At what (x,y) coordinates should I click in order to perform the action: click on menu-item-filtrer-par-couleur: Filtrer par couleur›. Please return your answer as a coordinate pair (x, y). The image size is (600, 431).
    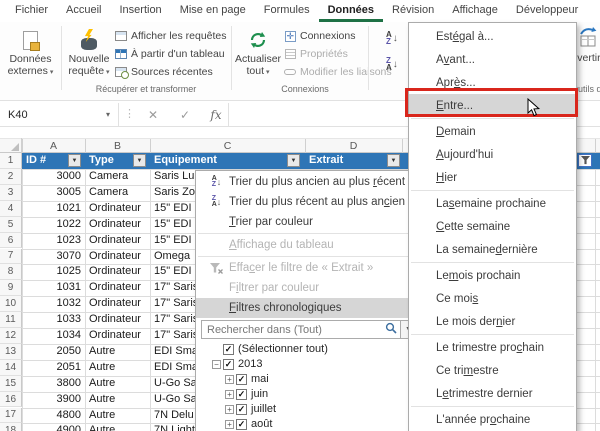
    Looking at the image, I should click on (308, 288).